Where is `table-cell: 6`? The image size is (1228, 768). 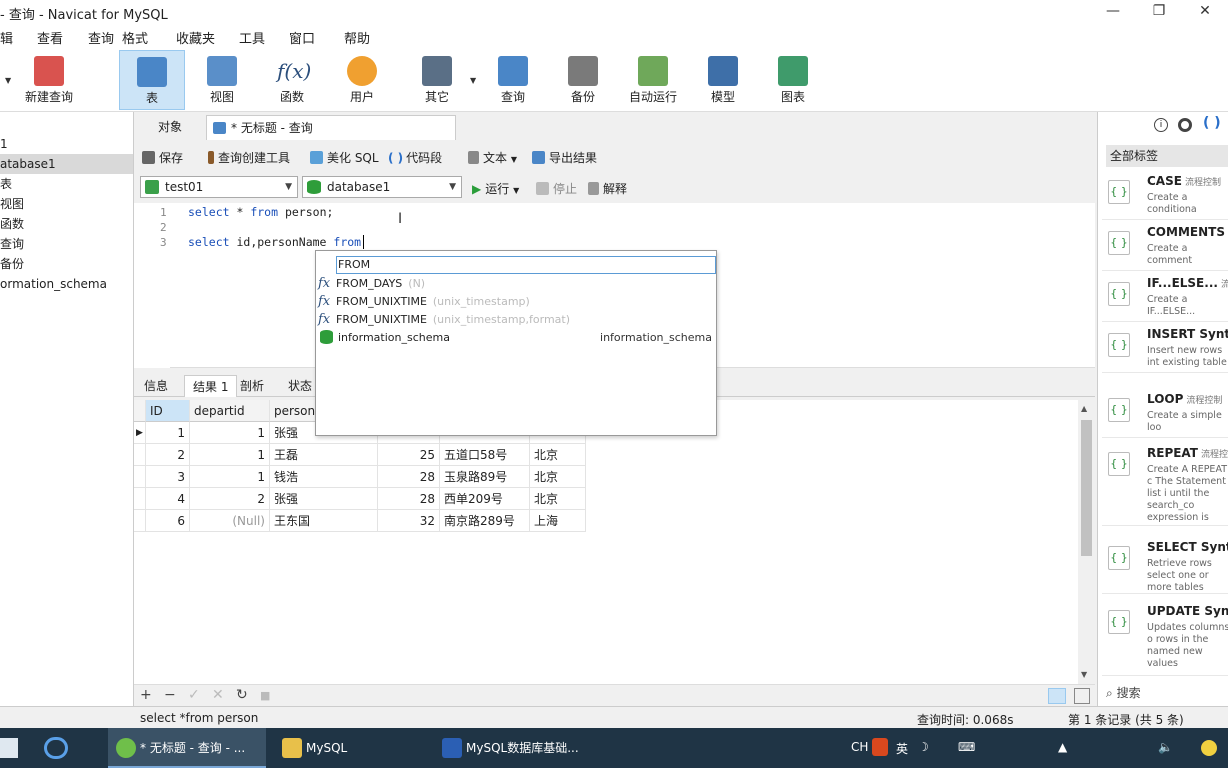 table-cell: 6 is located at coordinates (168, 521).